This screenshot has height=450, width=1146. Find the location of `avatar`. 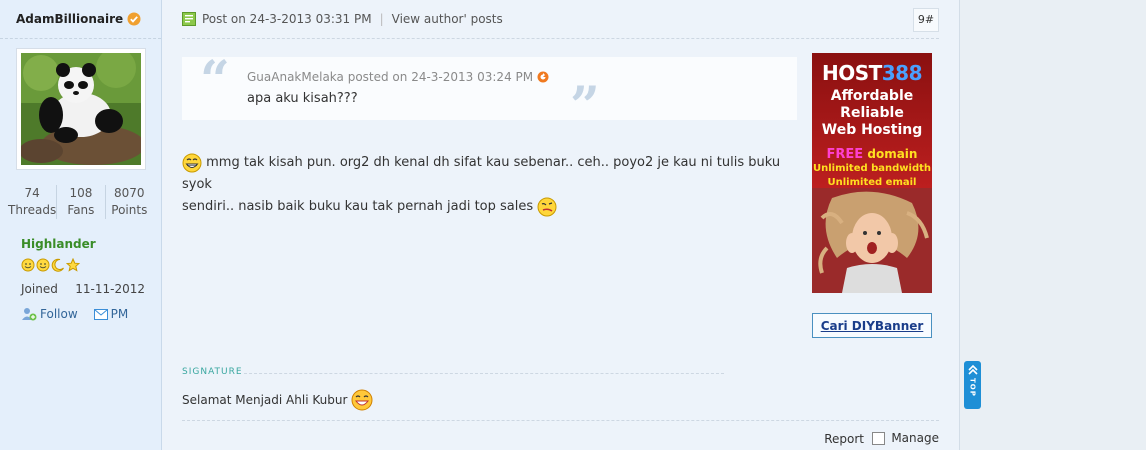

avatar is located at coordinates (81, 109).